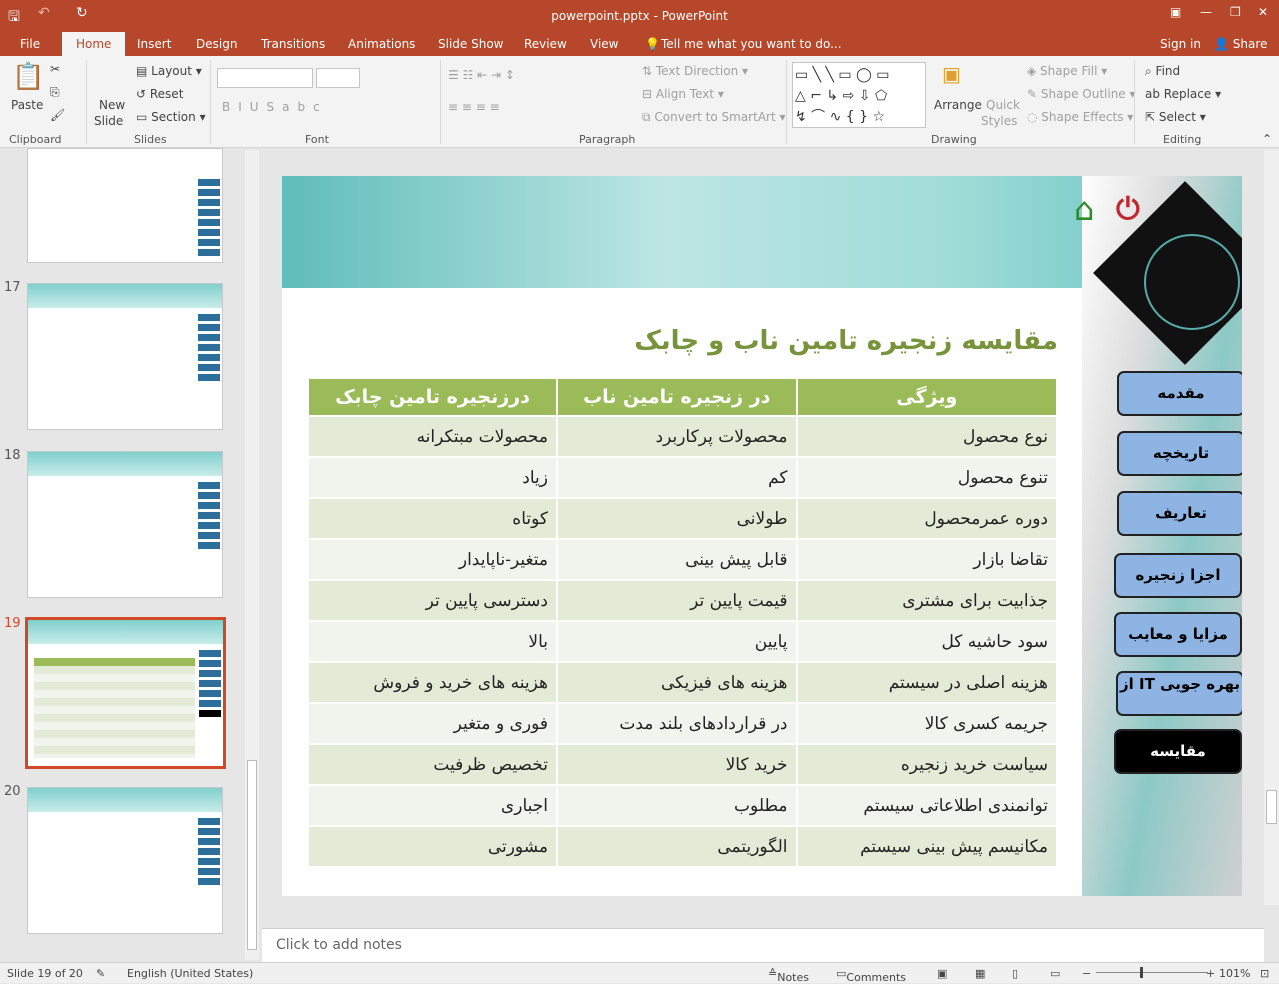  Describe the element at coordinates (216, 44) in the screenshot. I see `tab-design: Design` at that location.